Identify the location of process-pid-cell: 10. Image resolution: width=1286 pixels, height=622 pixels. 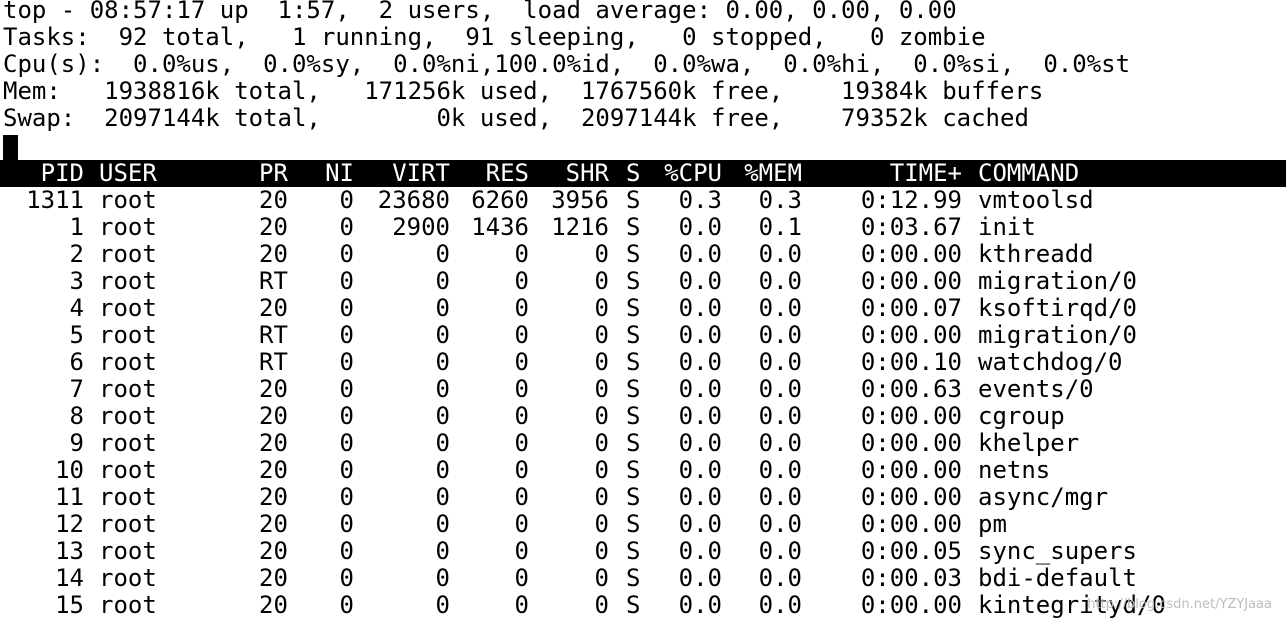
(69, 470).